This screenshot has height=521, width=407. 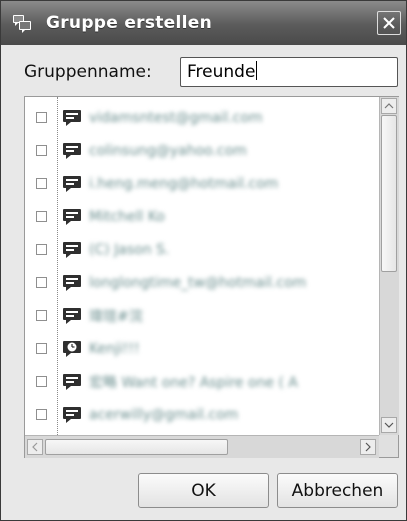 I want to click on contact-row: longlongtime_tw@hotmail.com, so click(x=202, y=282).